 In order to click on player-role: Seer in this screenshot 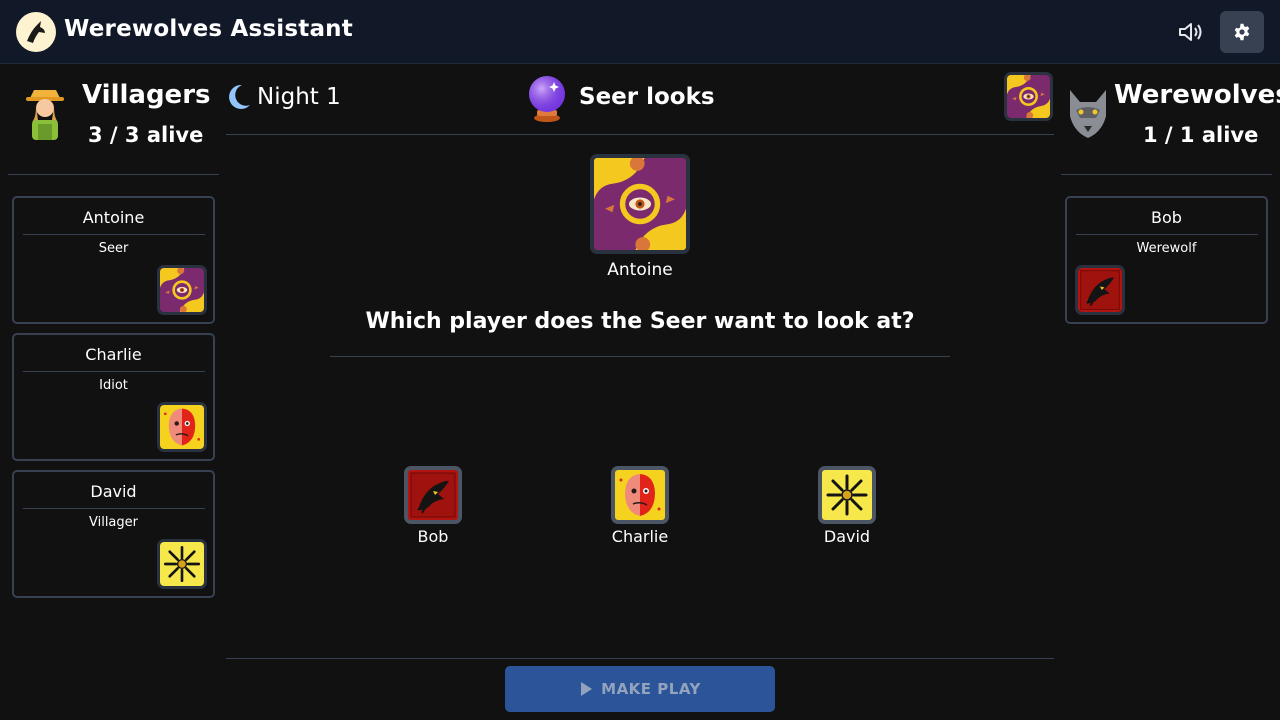, I will do `click(113, 248)`.